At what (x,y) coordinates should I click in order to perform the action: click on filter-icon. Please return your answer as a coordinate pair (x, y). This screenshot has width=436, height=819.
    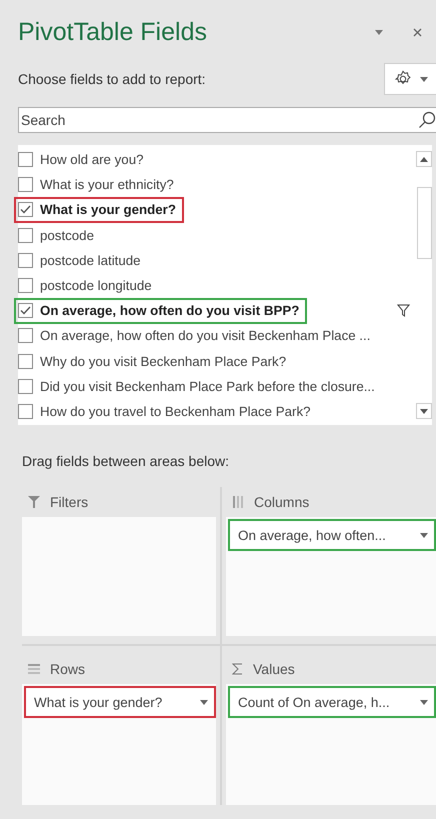
    Looking at the image, I should click on (34, 502).